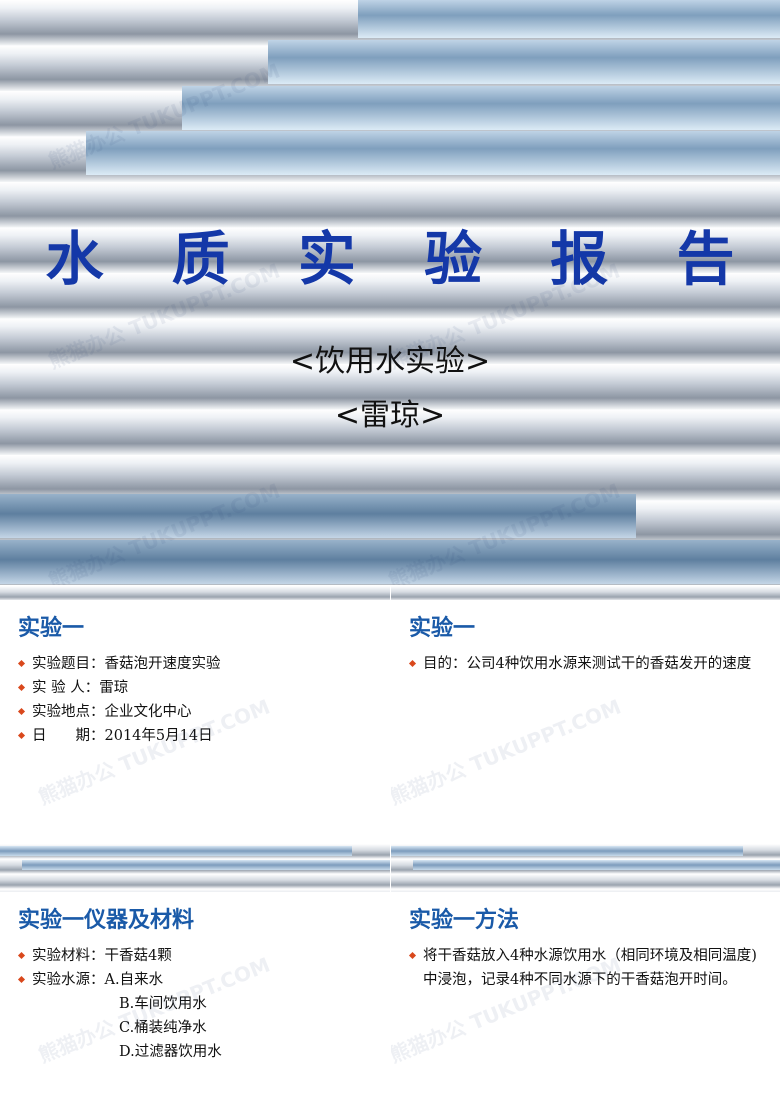 Image resolution: width=780 pixels, height=1102 pixels. I want to click on watermark: 熊猫办公 TUKUPPT.COM, so click(508, 752).